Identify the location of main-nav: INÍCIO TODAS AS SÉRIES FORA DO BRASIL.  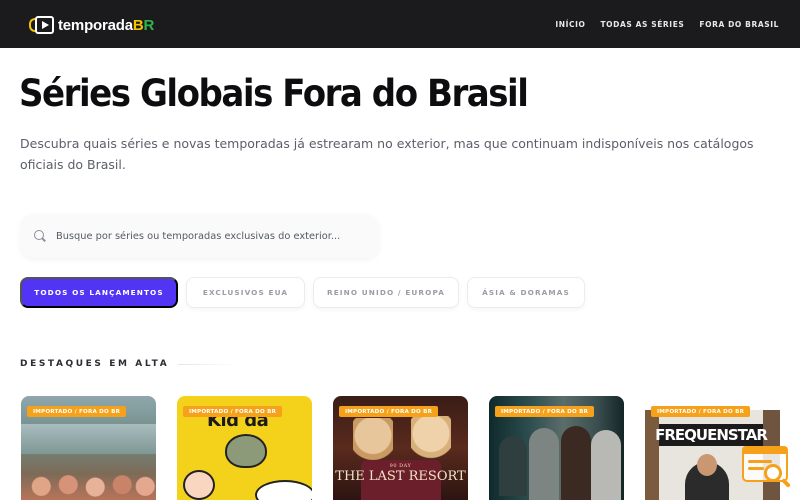
(667, 24).